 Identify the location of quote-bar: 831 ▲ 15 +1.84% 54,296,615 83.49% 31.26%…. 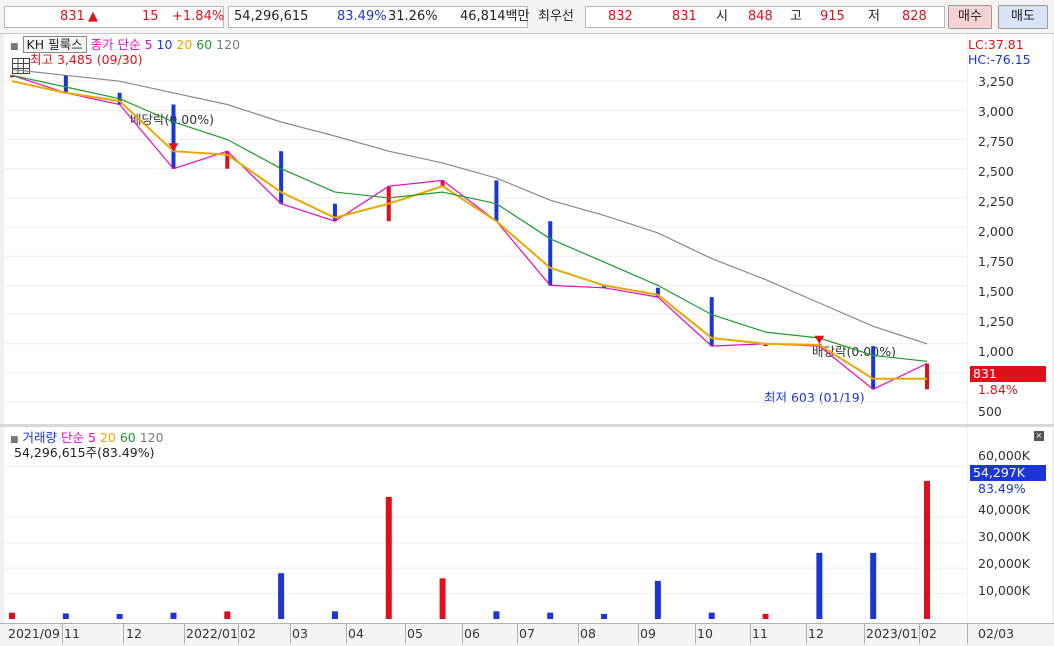
(527, 17).